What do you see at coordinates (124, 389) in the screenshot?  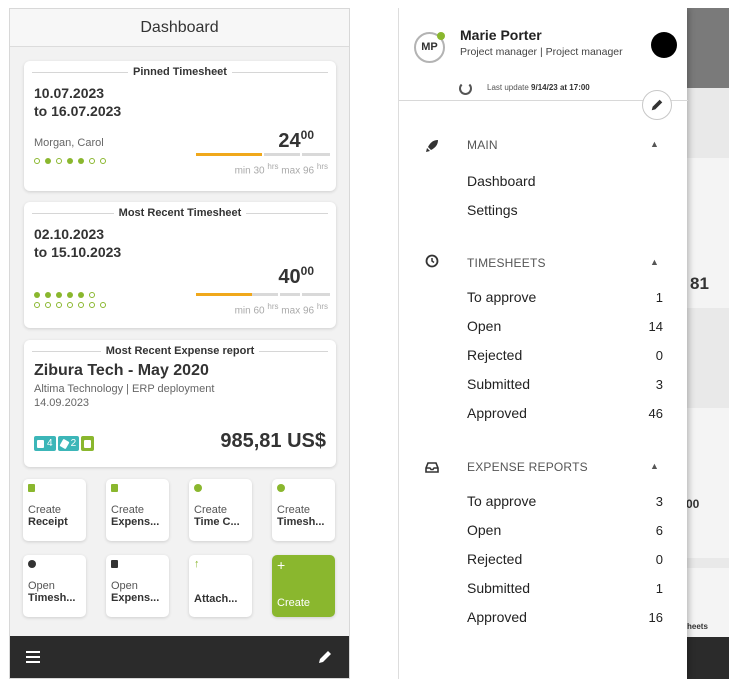 I see `expense-report-subtitle: Altima Technology | ERP deployment` at bounding box center [124, 389].